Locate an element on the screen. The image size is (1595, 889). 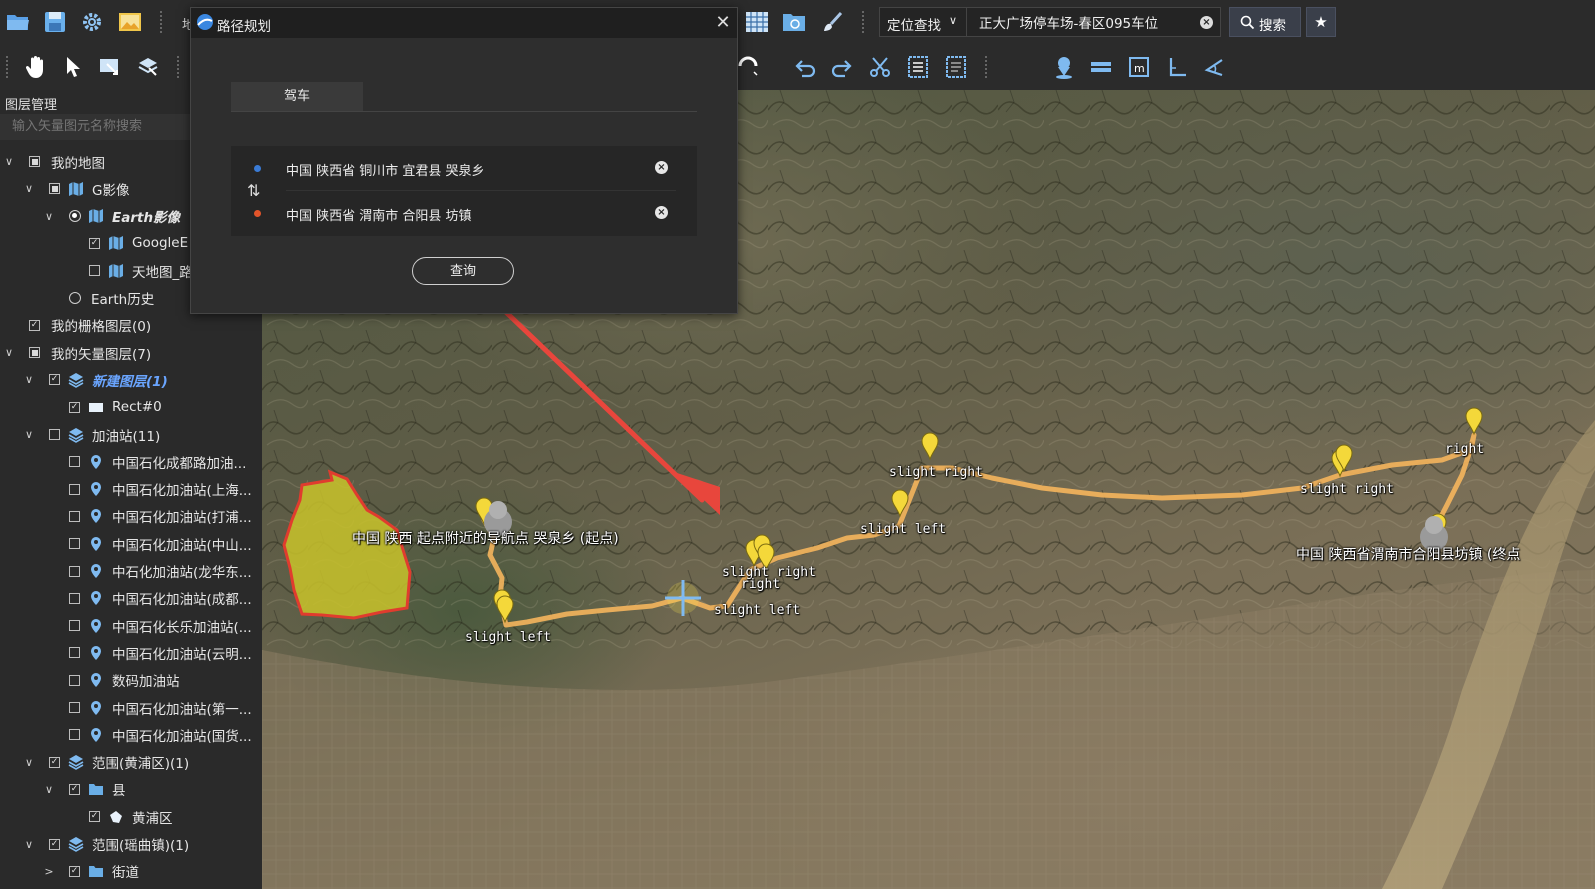
layer-tree-row: ∨ ✓ 范围(黄浦区)(1) is located at coordinates (131, 762).